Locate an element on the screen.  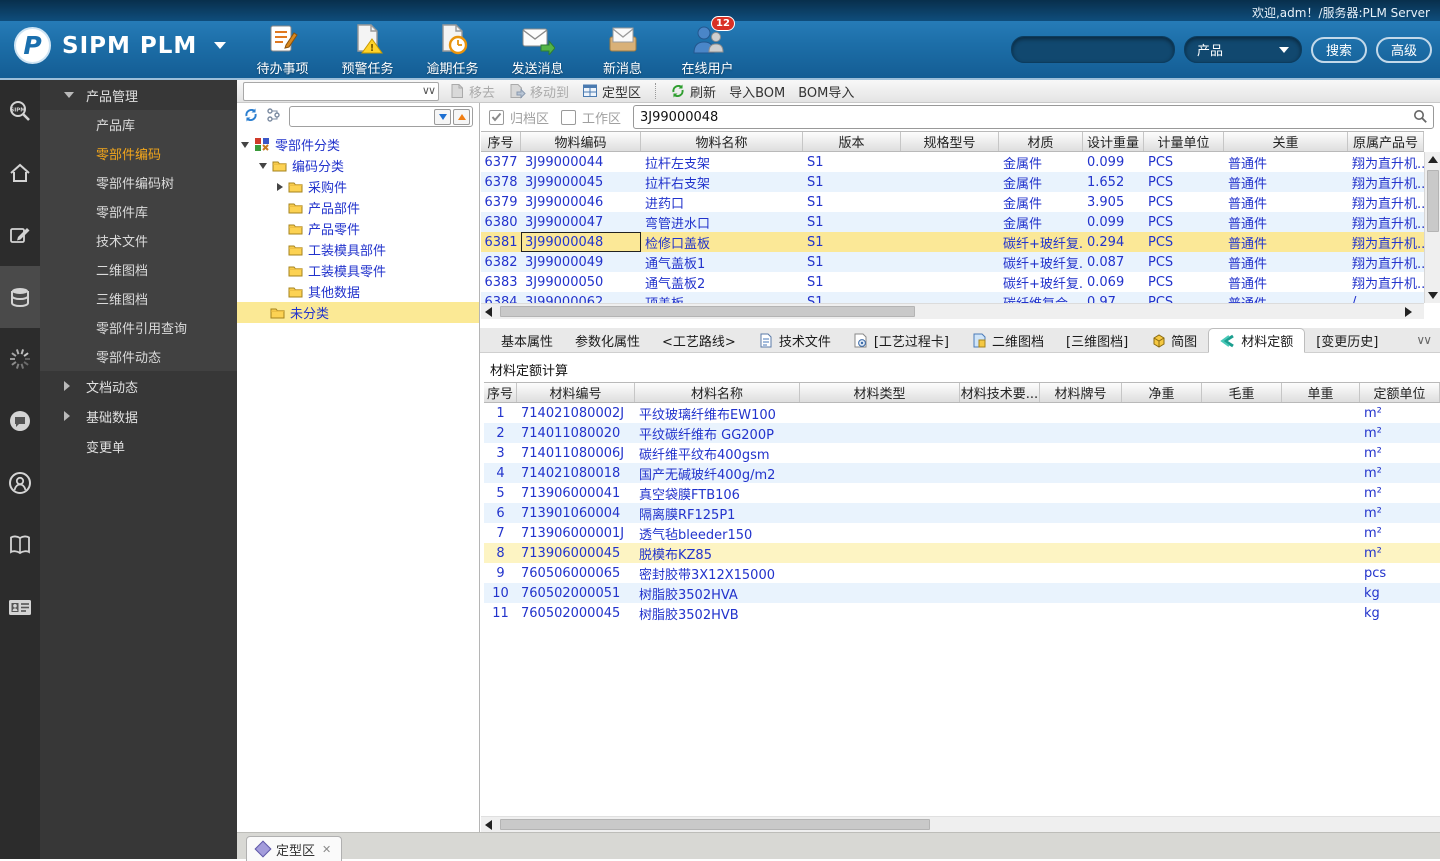
detail-tab-[变更历史]: [变更历史] is located at coordinates (1347, 340).